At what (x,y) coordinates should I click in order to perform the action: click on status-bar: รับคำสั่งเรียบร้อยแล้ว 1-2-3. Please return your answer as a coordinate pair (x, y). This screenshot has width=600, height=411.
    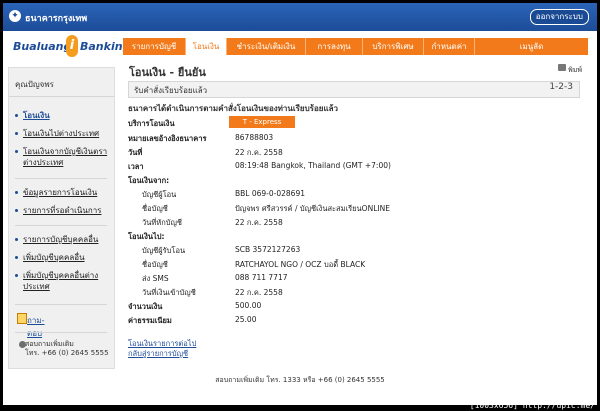
    Looking at the image, I should click on (354, 89).